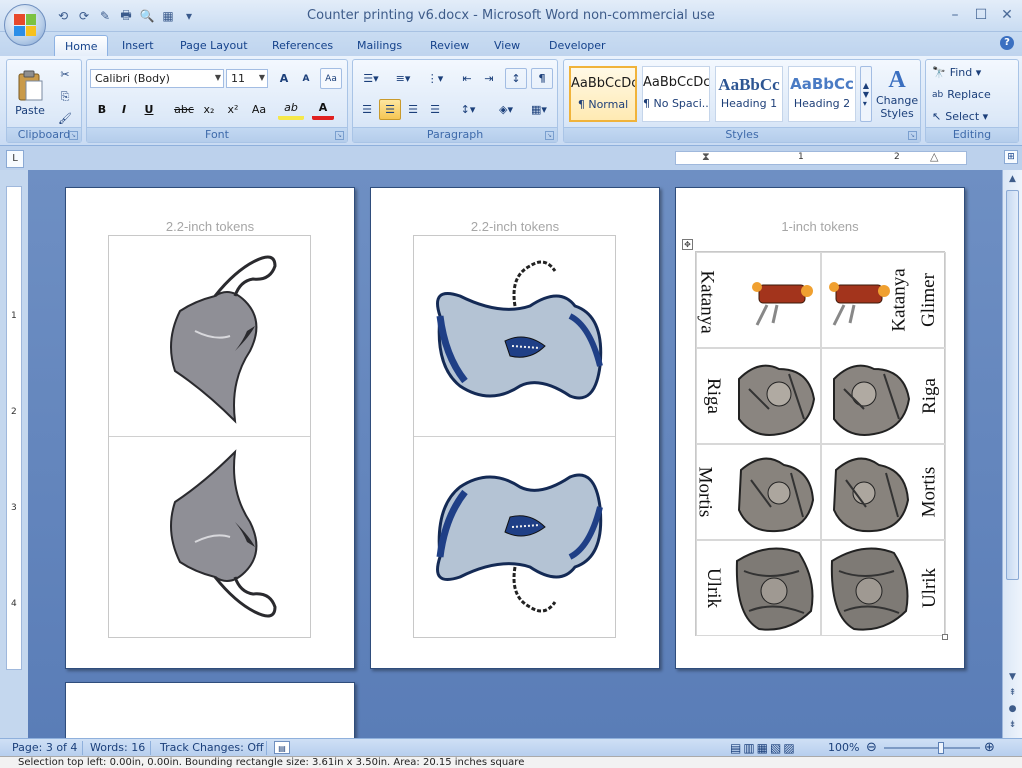 Image resolution: width=1022 pixels, height=768 pixels. I want to click on scroll-thumb, so click(1012, 385).